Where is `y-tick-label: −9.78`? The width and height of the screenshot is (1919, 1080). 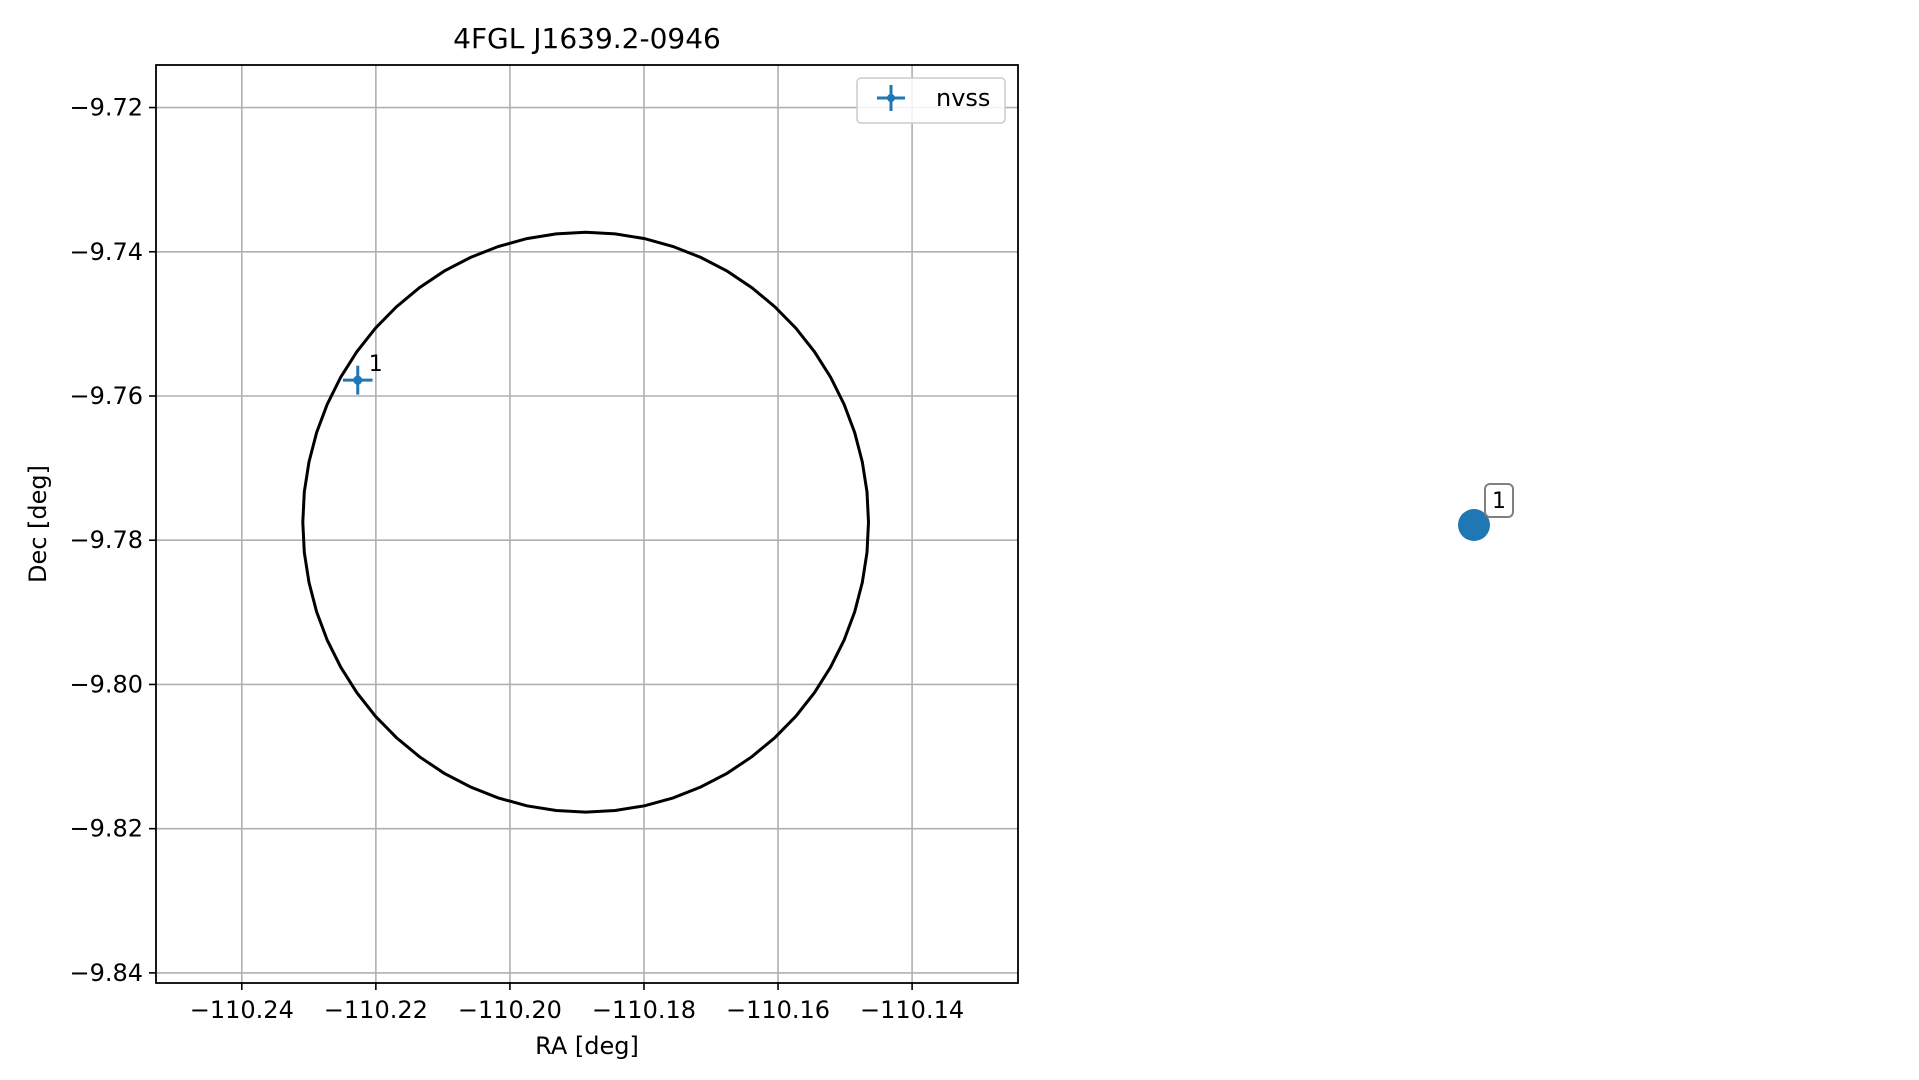
y-tick-label: −9.78 is located at coordinates (106, 540).